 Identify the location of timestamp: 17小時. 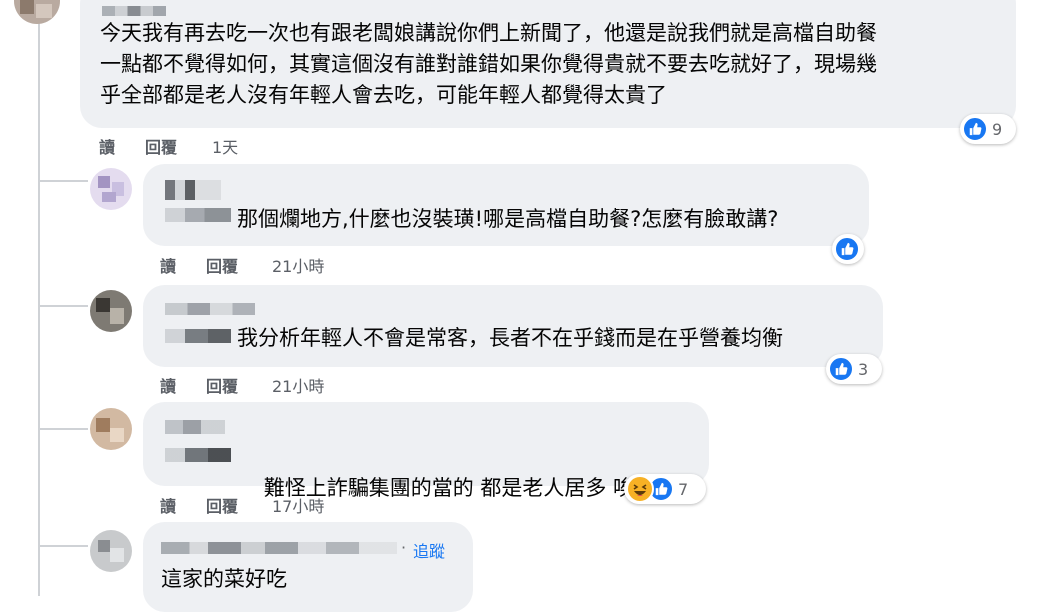
(298, 505).